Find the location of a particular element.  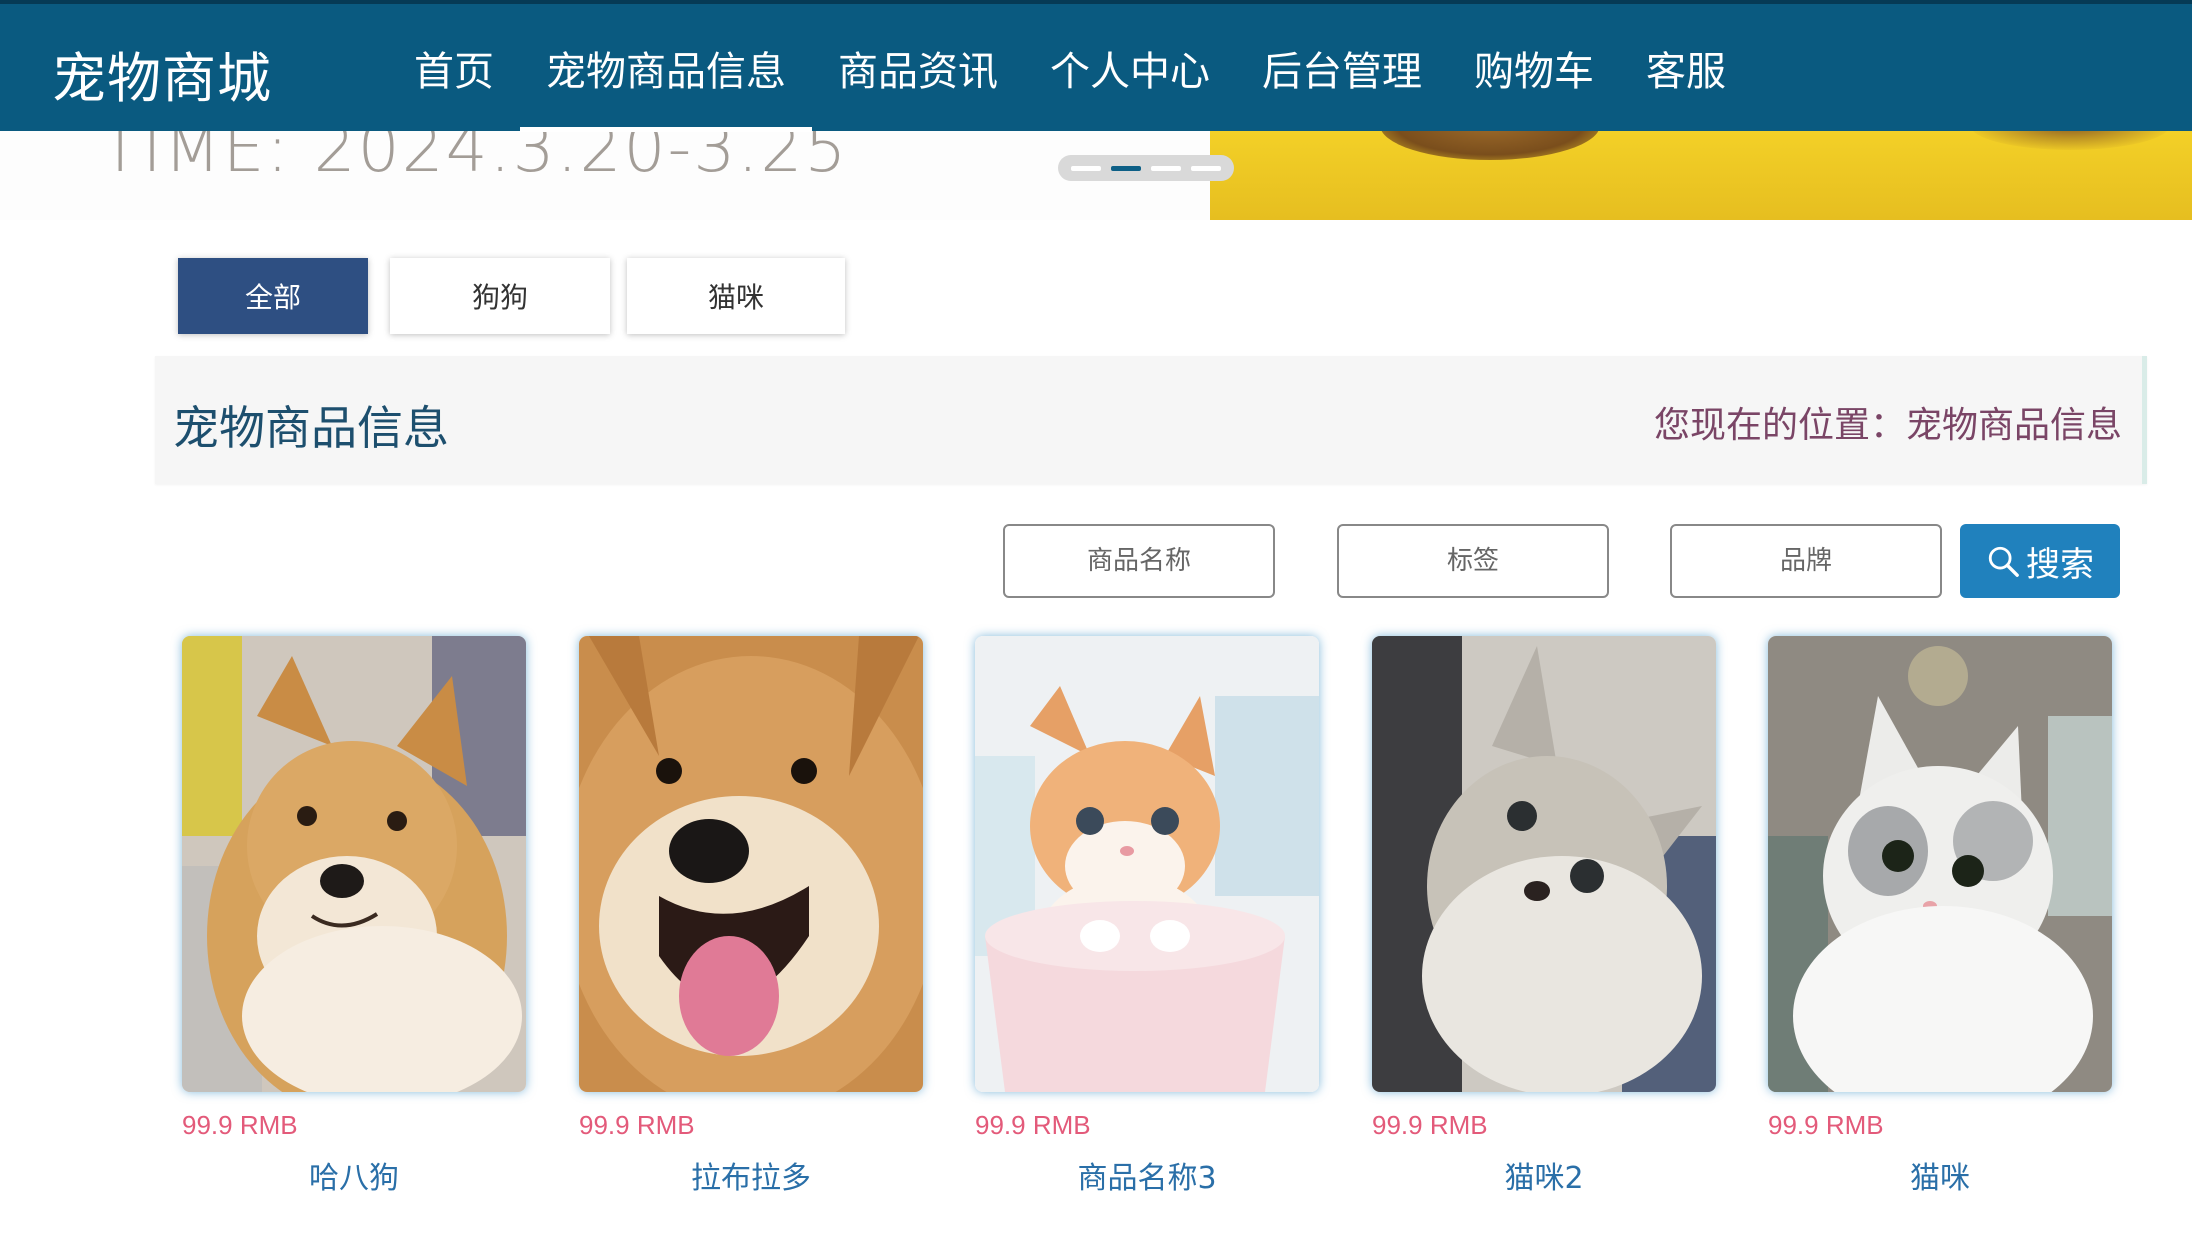

carousel-indicators is located at coordinates (1146, 168).